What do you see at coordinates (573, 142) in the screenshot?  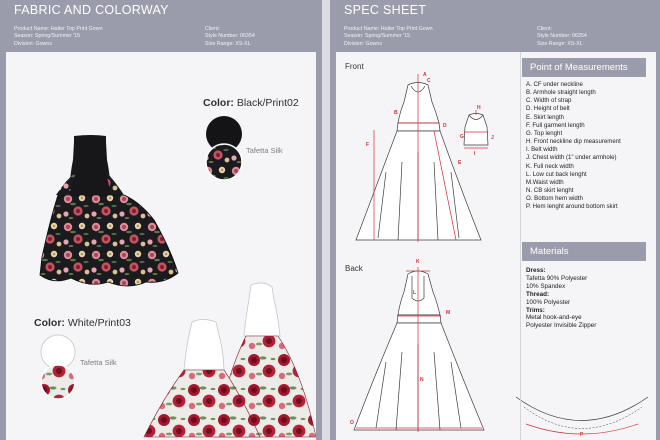 I see `pom-item: H. Front neckline dip measurement` at bounding box center [573, 142].